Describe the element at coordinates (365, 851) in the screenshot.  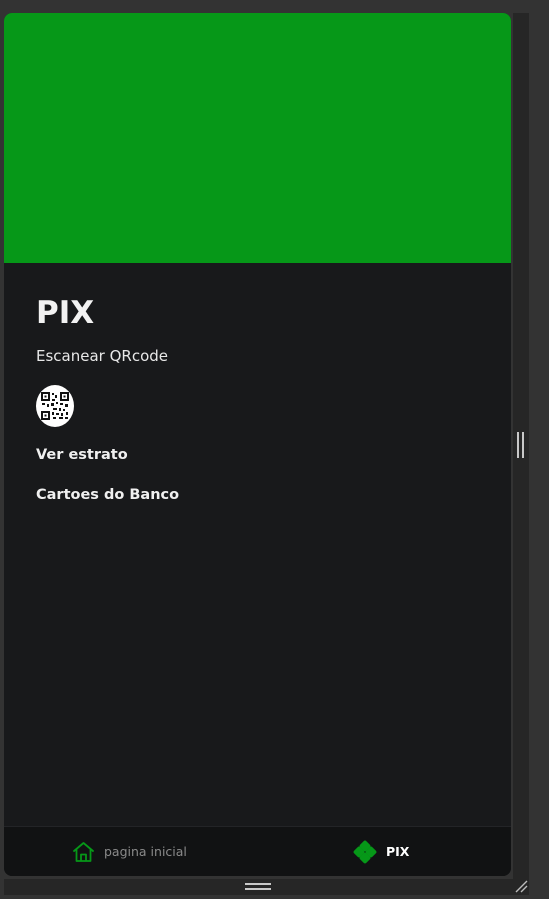
I see `pix-icon` at that location.